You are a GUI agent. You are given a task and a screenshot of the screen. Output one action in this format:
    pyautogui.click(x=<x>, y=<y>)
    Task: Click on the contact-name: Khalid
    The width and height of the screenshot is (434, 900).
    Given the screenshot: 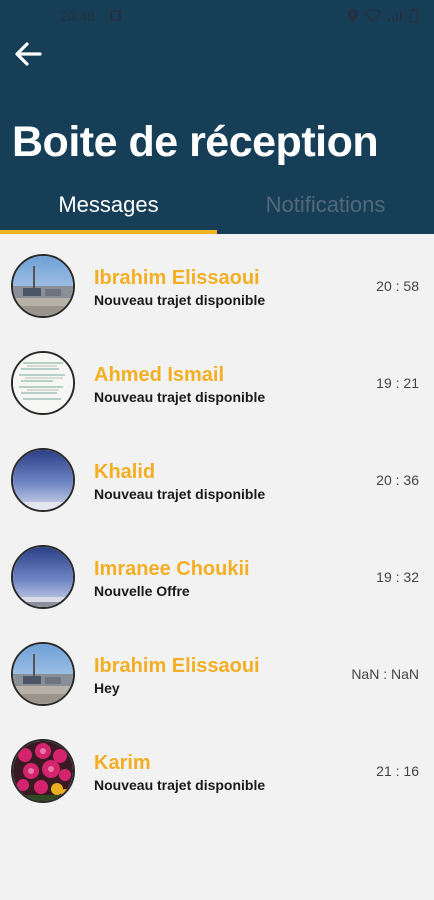 What is the action you would take?
    pyautogui.click(x=125, y=472)
    